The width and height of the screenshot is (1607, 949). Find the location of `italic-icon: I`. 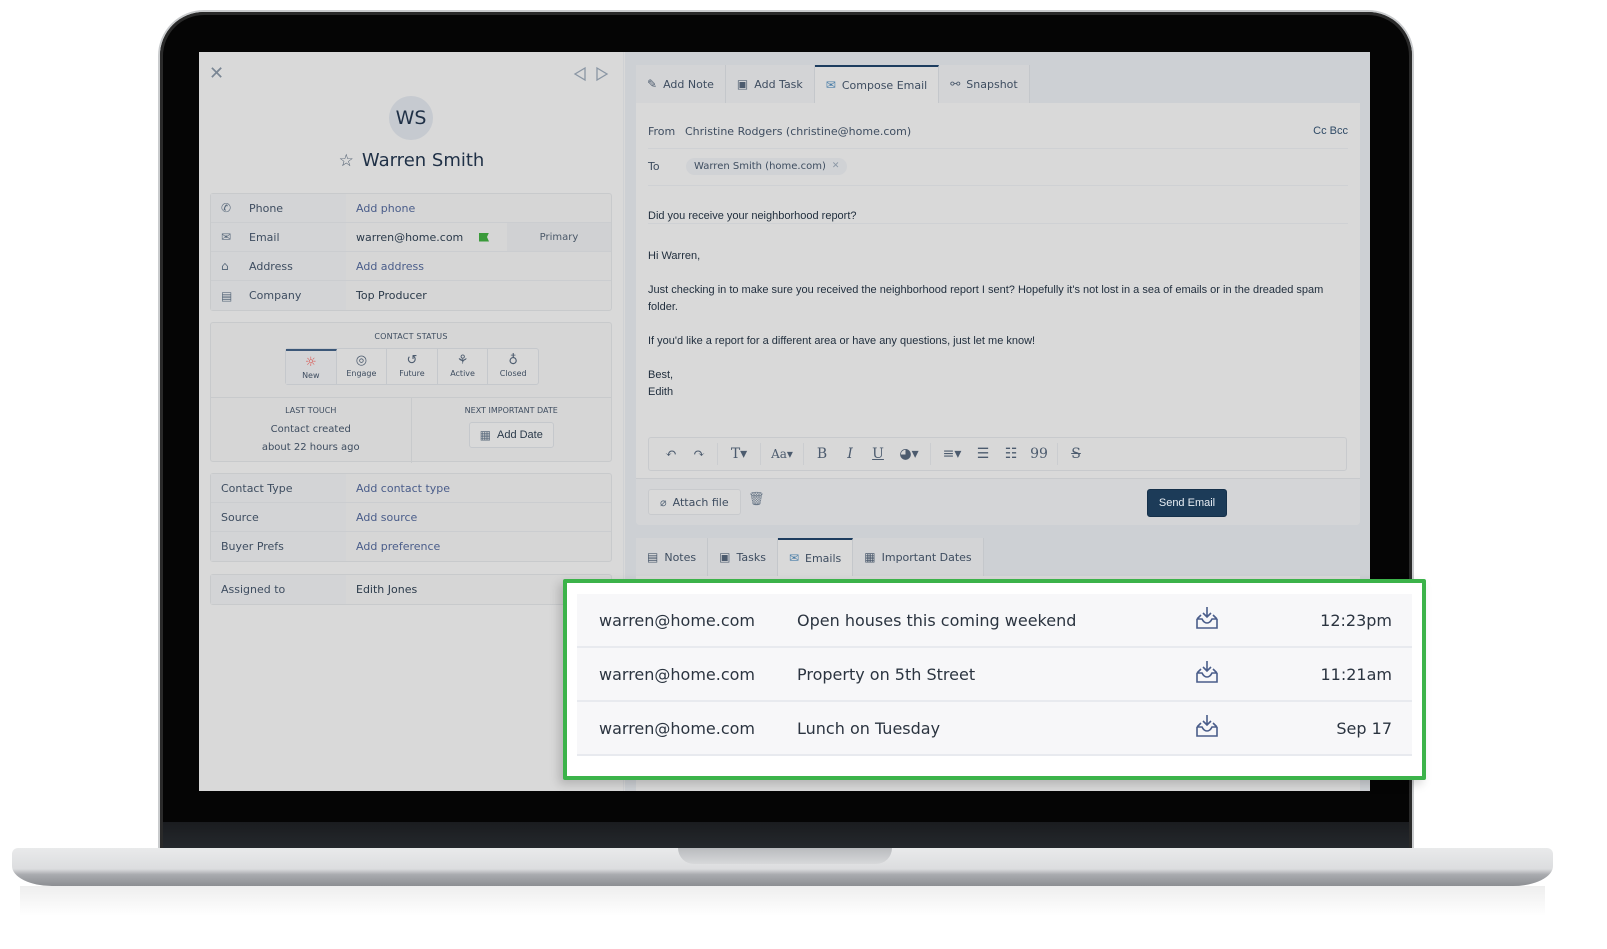

italic-icon: I is located at coordinates (850, 454).